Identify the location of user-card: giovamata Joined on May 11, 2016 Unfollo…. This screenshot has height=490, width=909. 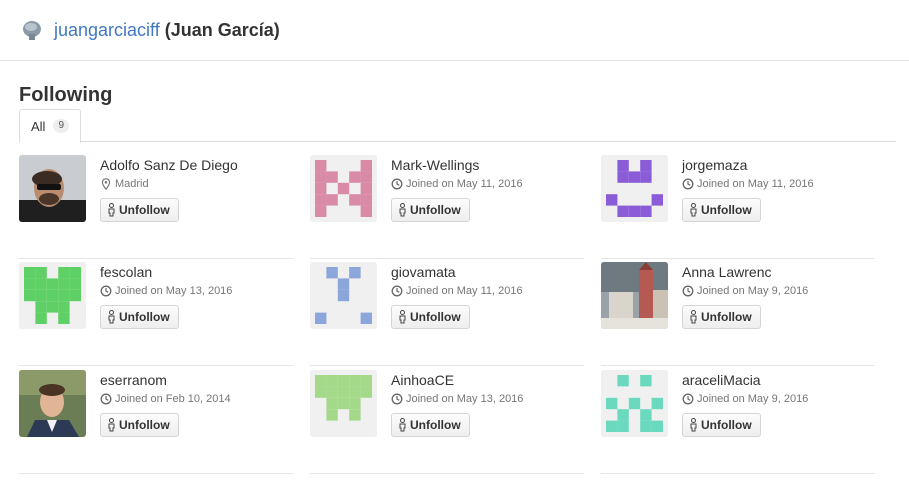
(447, 314).